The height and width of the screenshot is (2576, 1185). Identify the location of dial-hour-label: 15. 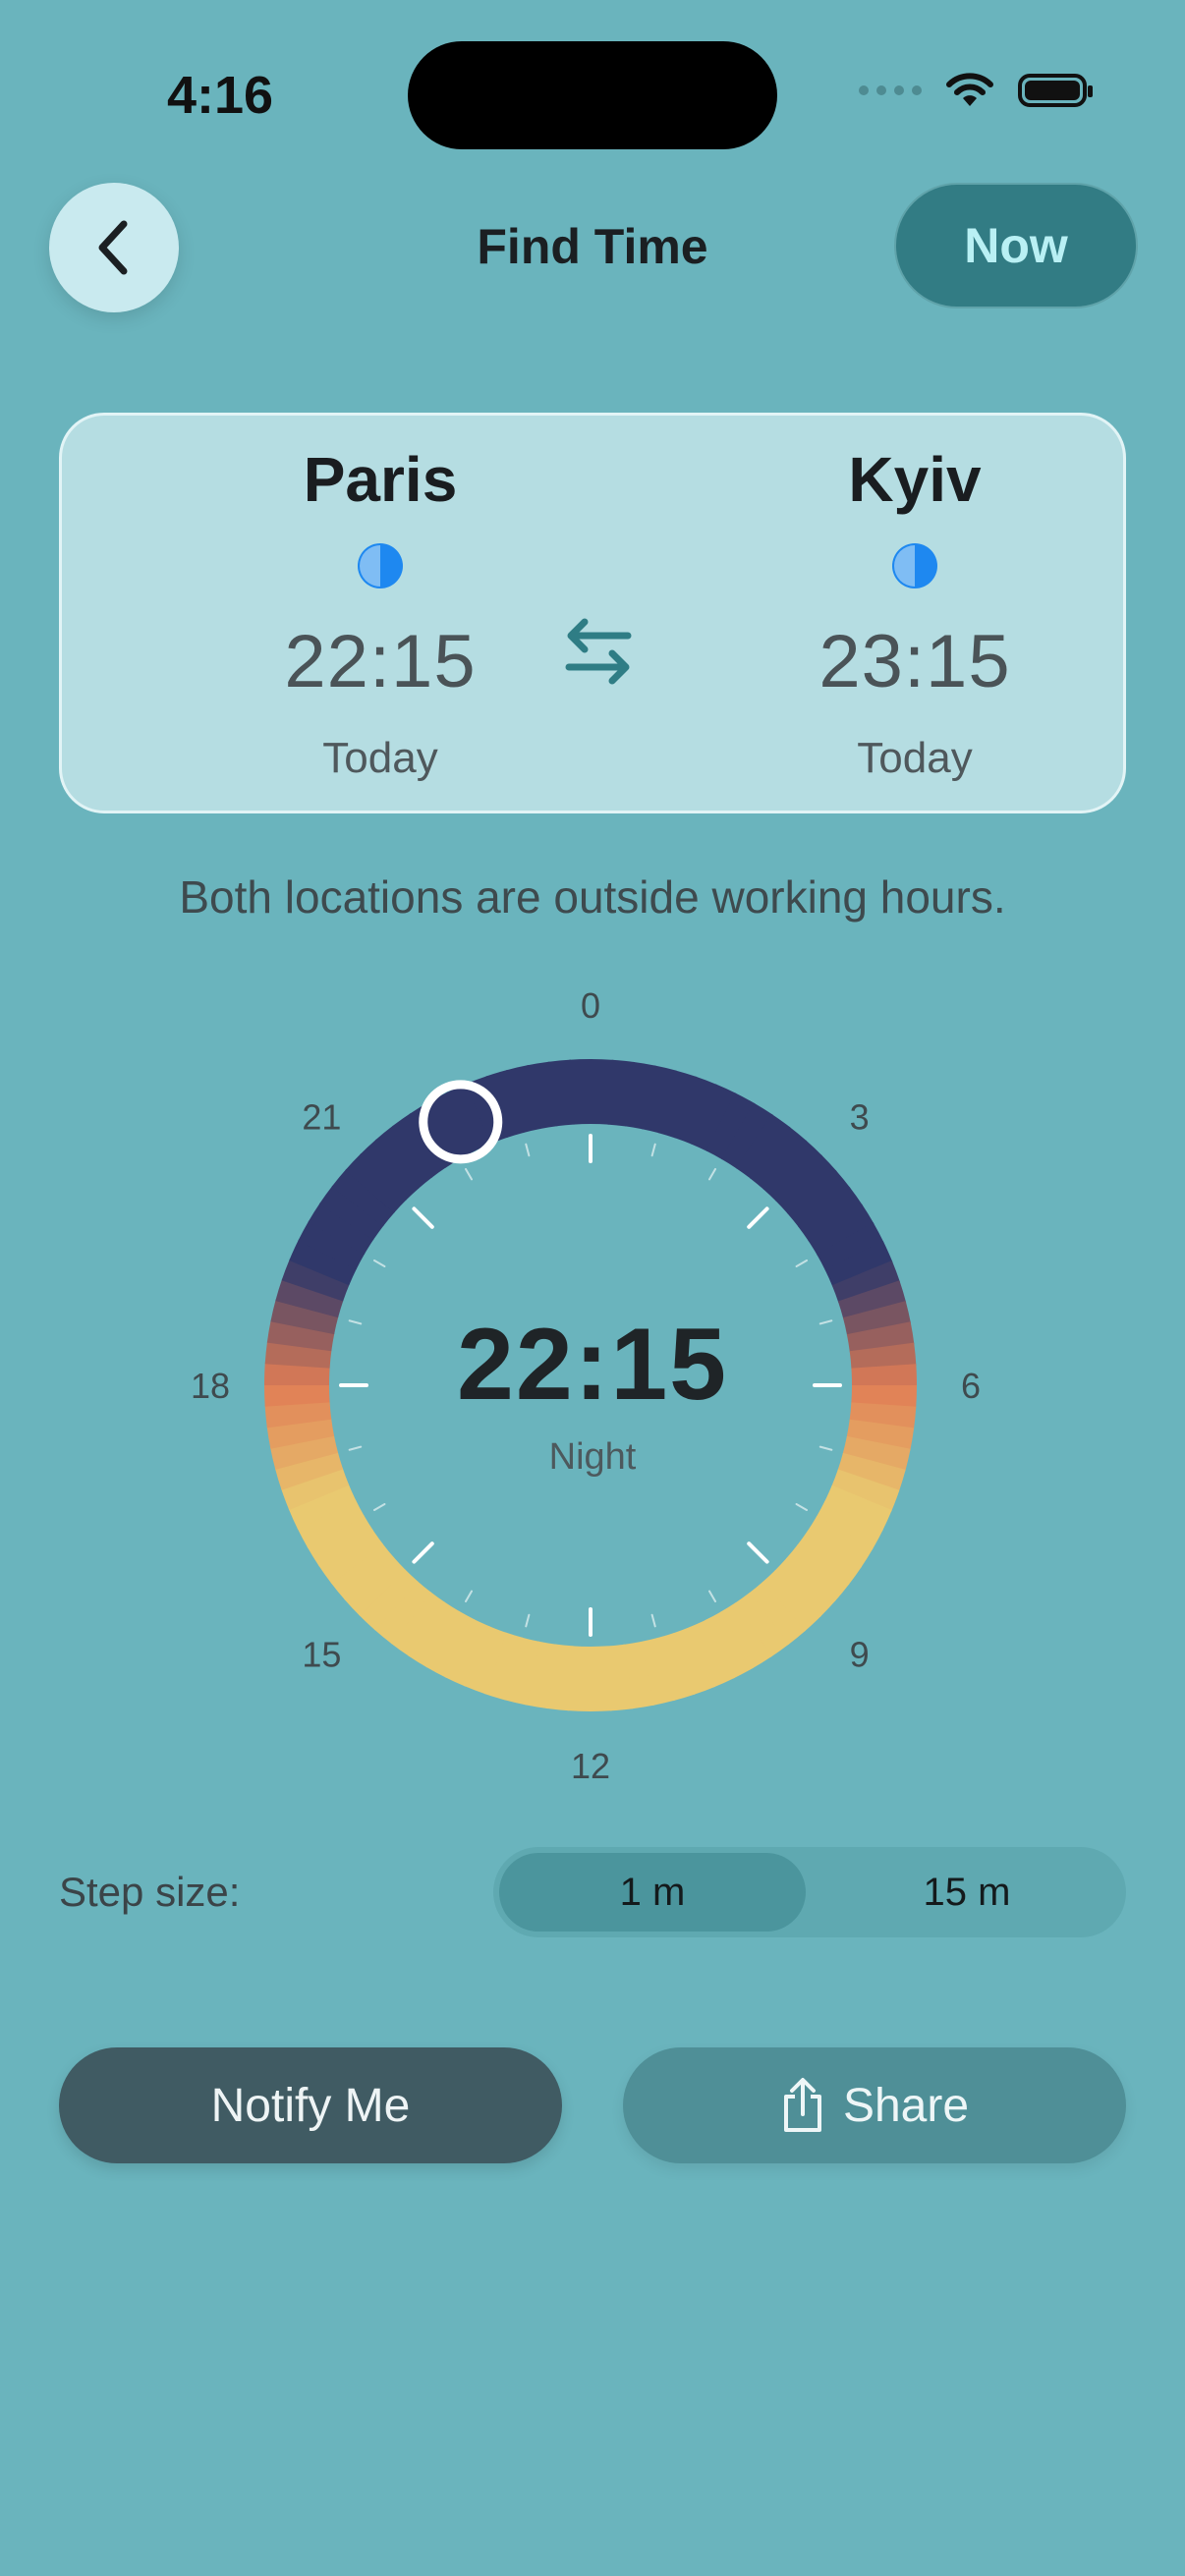
(321, 1655).